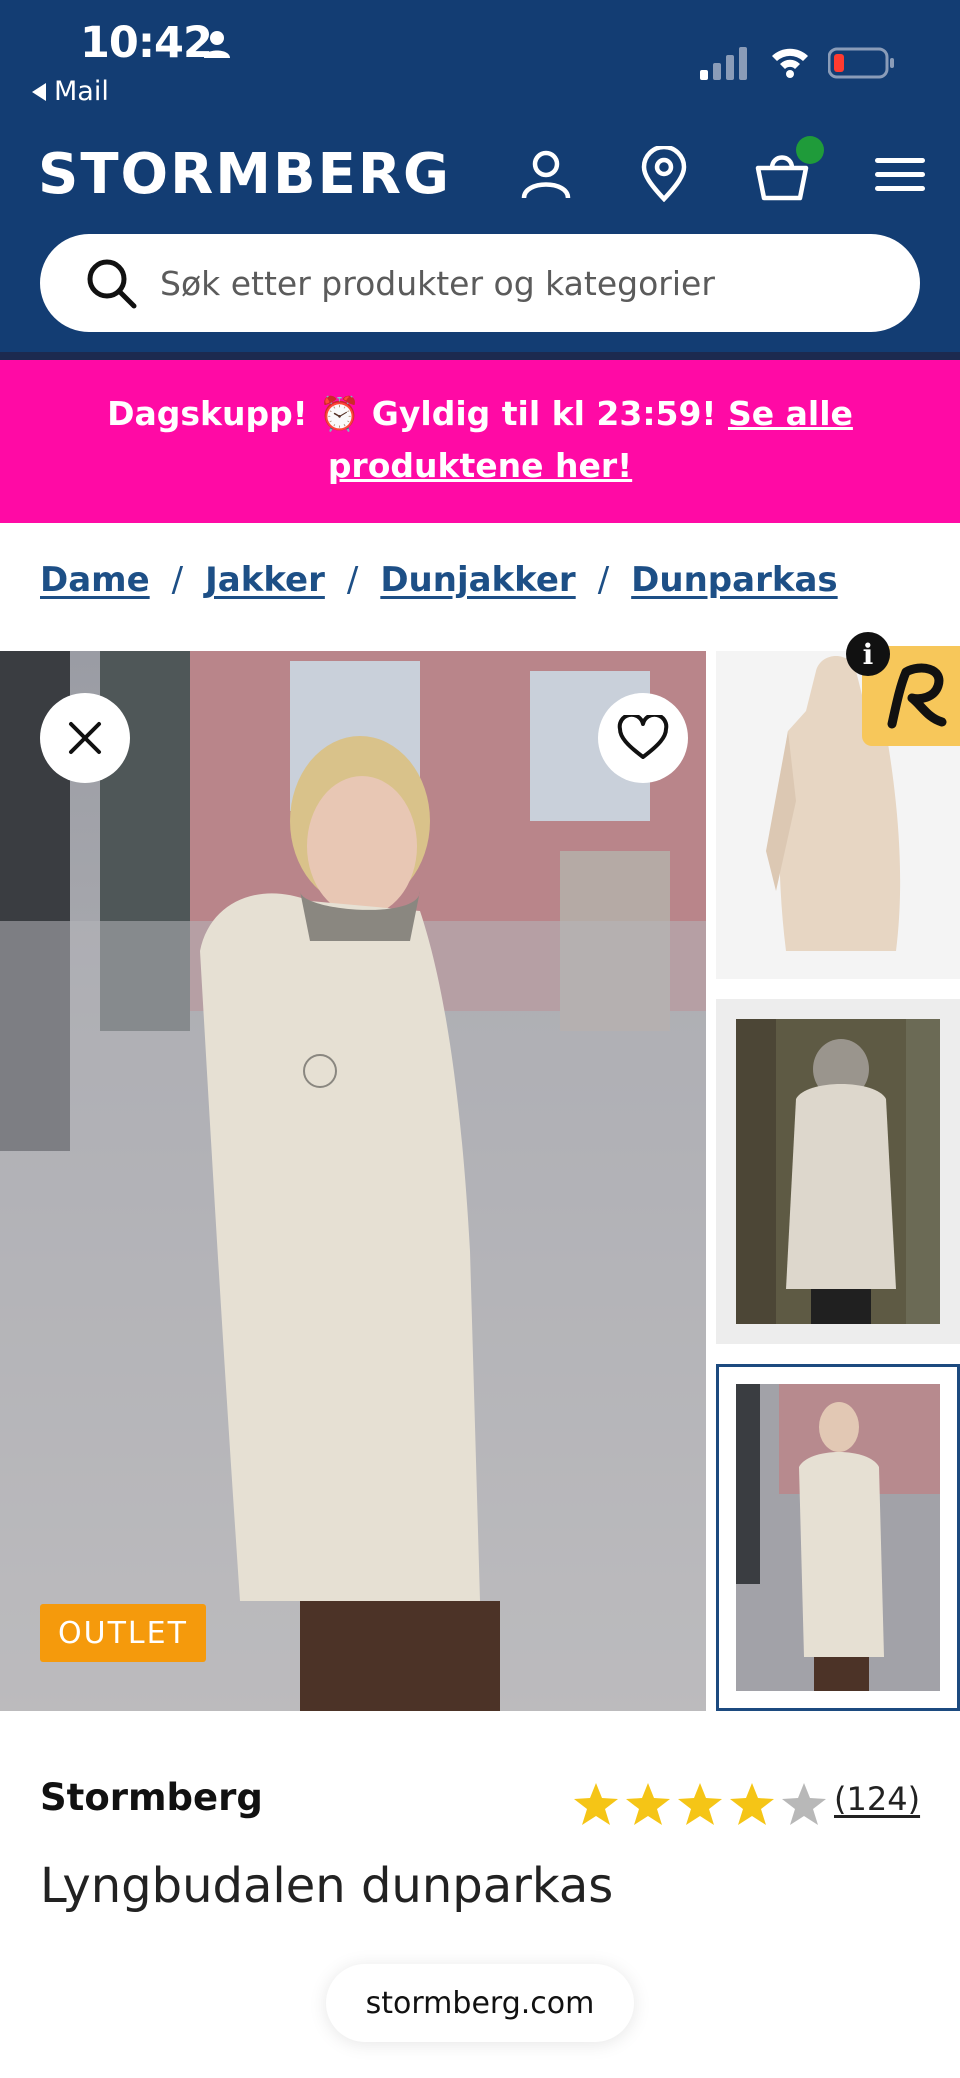 This screenshot has height=2078, width=960. What do you see at coordinates (146, 43) in the screenshot?
I see `status-time: 10:42` at bounding box center [146, 43].